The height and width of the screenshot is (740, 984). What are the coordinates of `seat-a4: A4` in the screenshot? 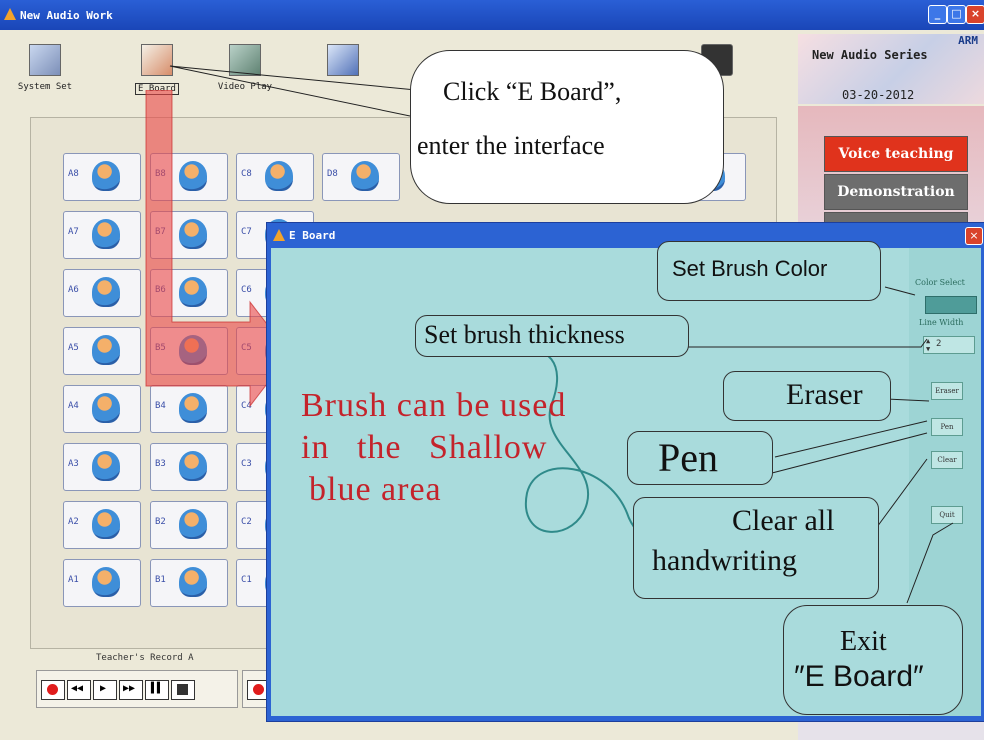 It's located at (102, 409).